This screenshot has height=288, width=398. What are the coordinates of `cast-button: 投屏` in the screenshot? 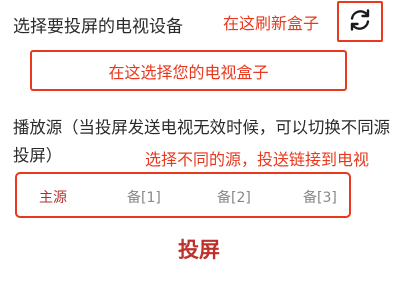 It's located at (199, 249).